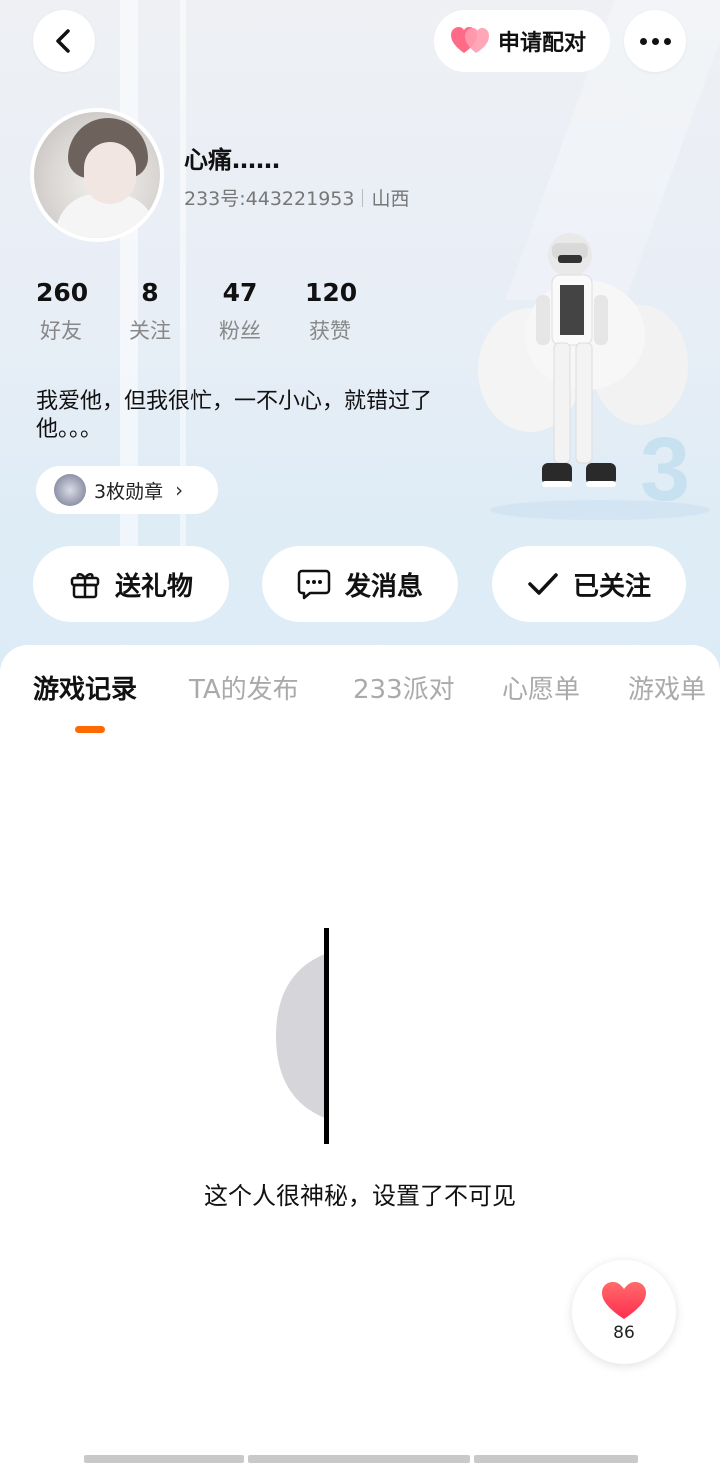 The height and width of the screenshot is (1463, 720). I want to click on user-id: 233号:443221953, so click(269, 199).